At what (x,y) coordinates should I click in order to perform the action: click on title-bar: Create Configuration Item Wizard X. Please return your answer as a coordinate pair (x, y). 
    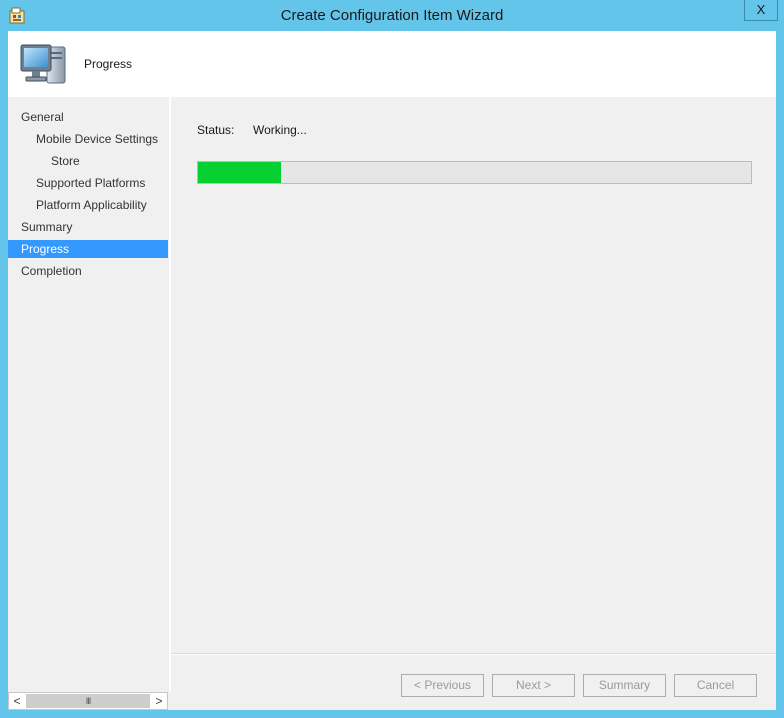
    Looking at the image, I should click on (392, 15).